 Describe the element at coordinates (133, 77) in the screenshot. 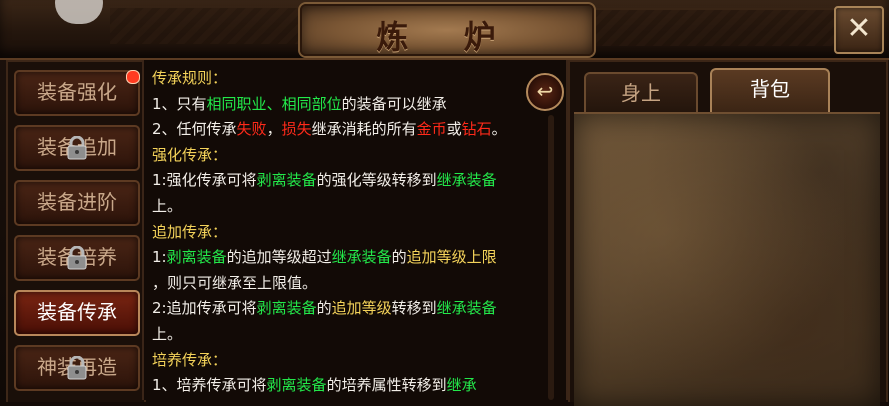

I see `notification-dot-icon` at that location.